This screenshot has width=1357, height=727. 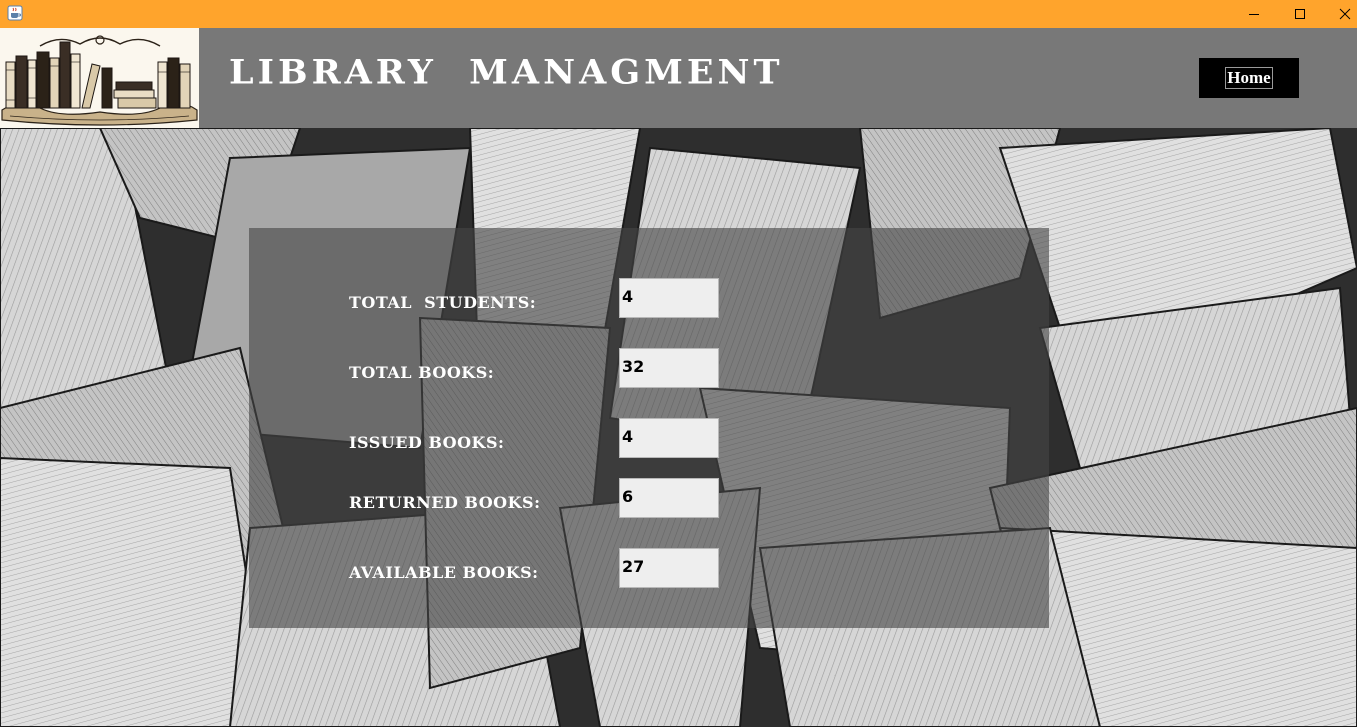 I want to click on header-bar: LIBRARY MANAGMENT Home, so click(x=678, y=78).